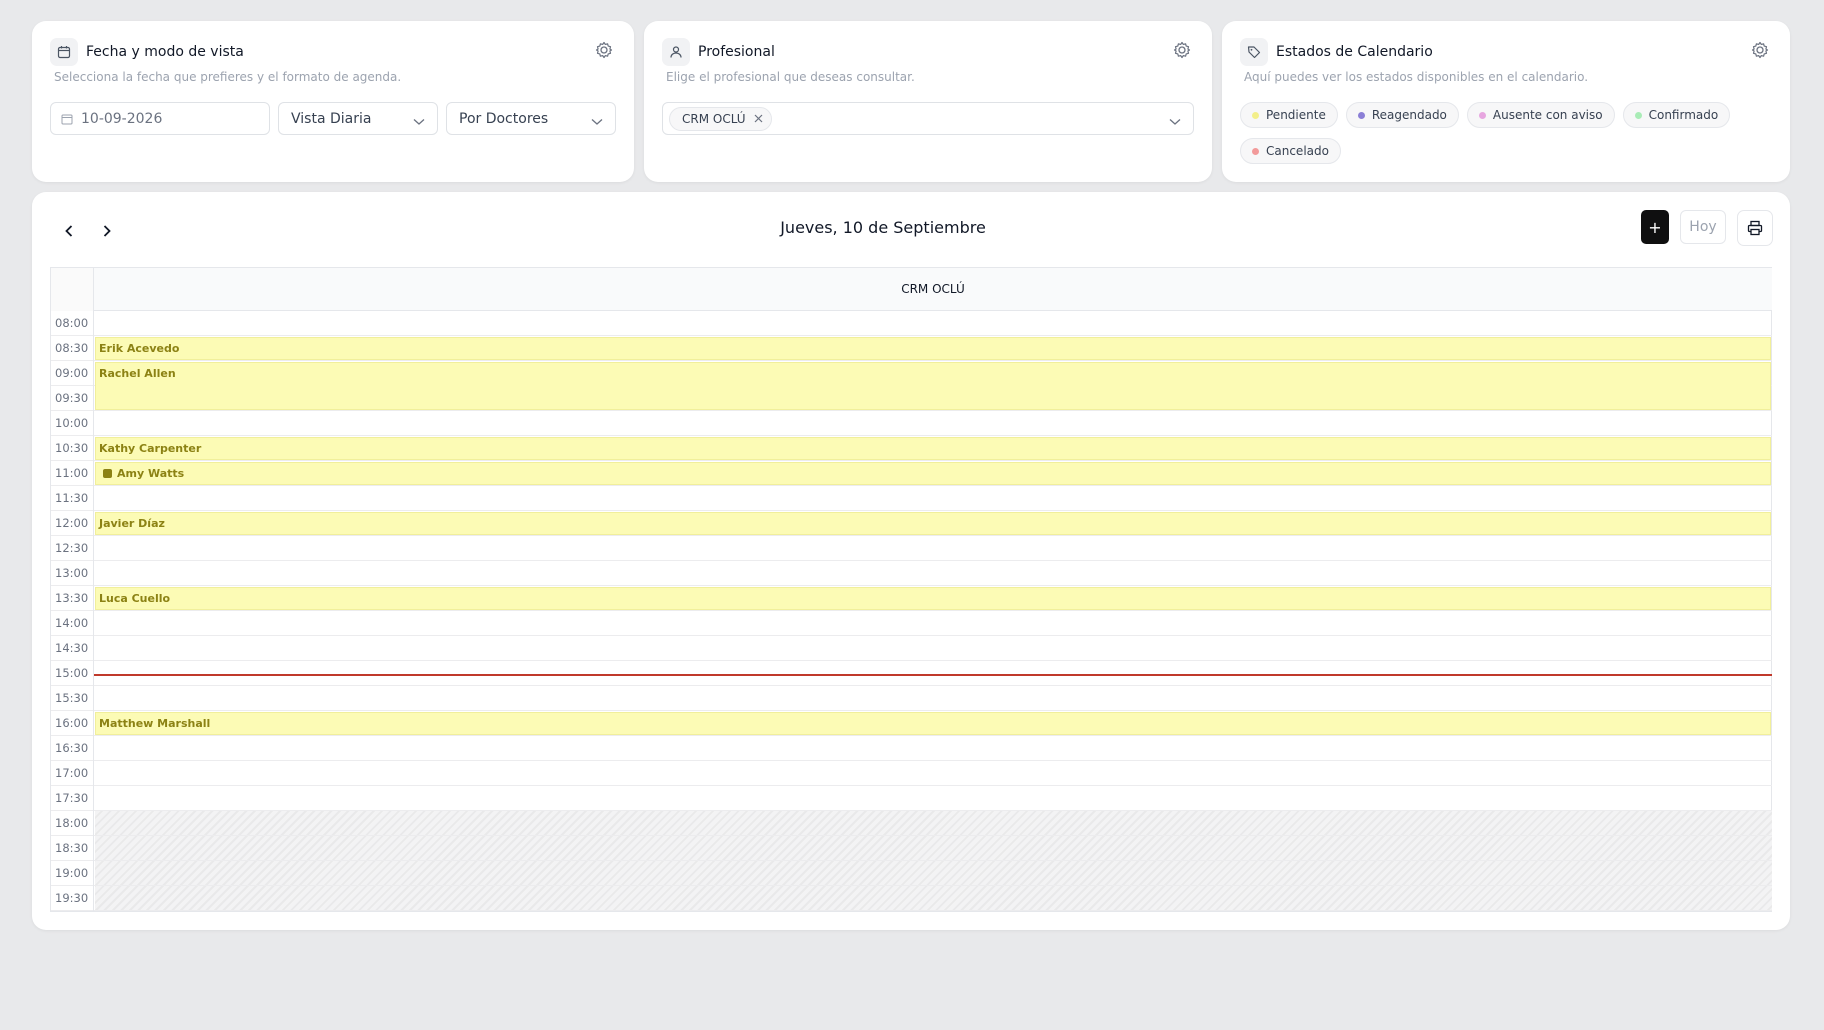  What do you see at coordinates (72, 598) in the screenshot?
I see `time-label: 13:30` at bounding box center [72, 598].